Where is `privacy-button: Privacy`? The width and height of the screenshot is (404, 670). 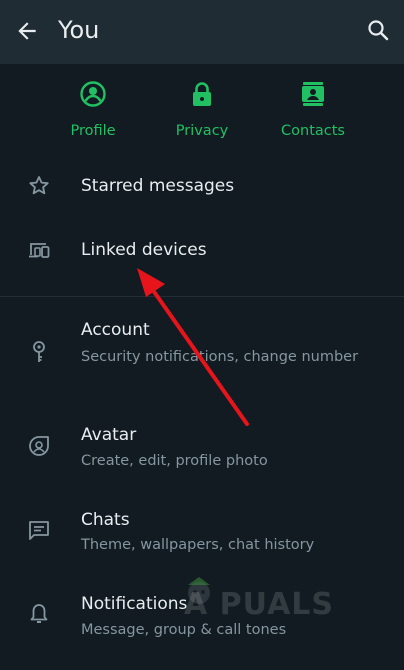 privacy-button: Privacy is located at coordinates (202, 109).